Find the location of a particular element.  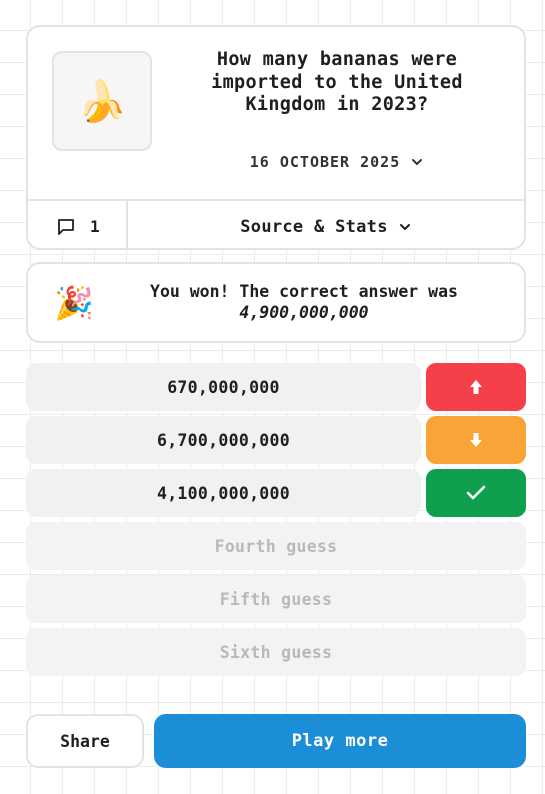

checkmark-icon is located at coordinates (476, 492).